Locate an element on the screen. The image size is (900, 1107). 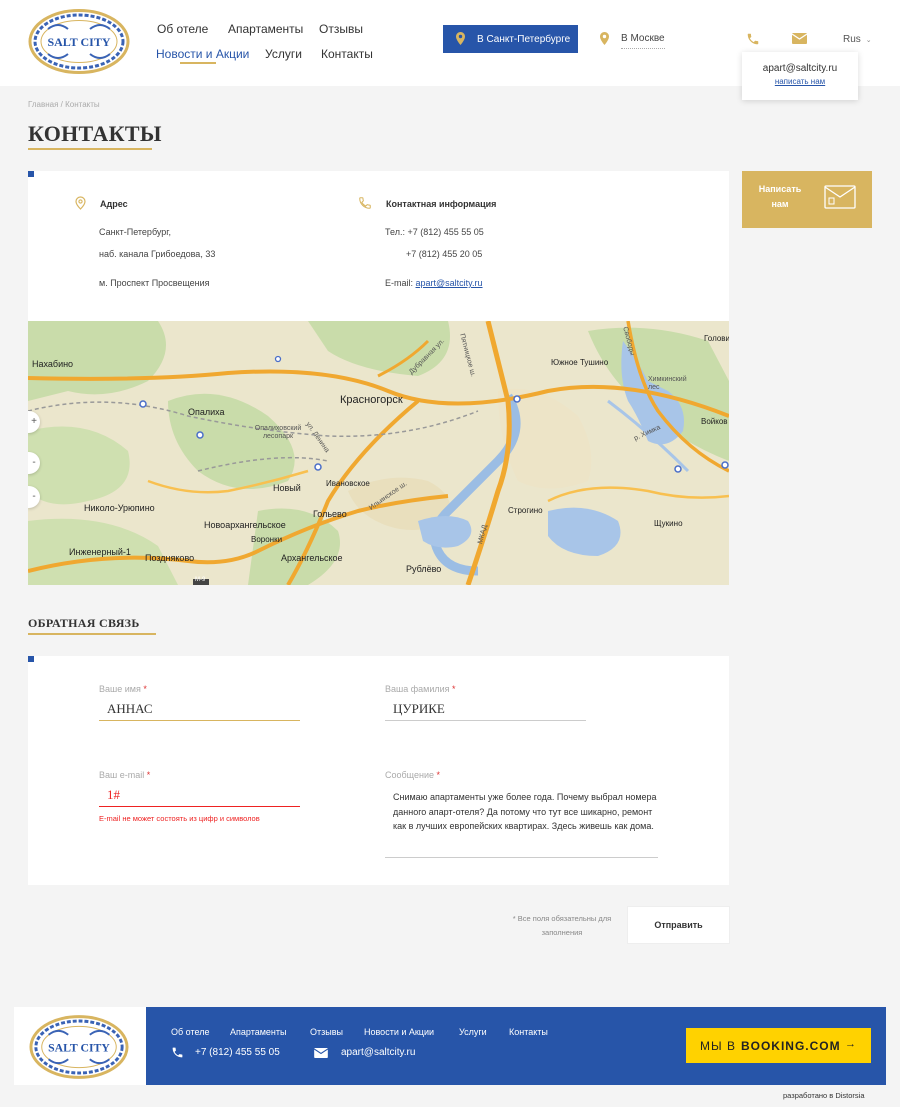
envelope-icon is located at coordinates (840, 197).